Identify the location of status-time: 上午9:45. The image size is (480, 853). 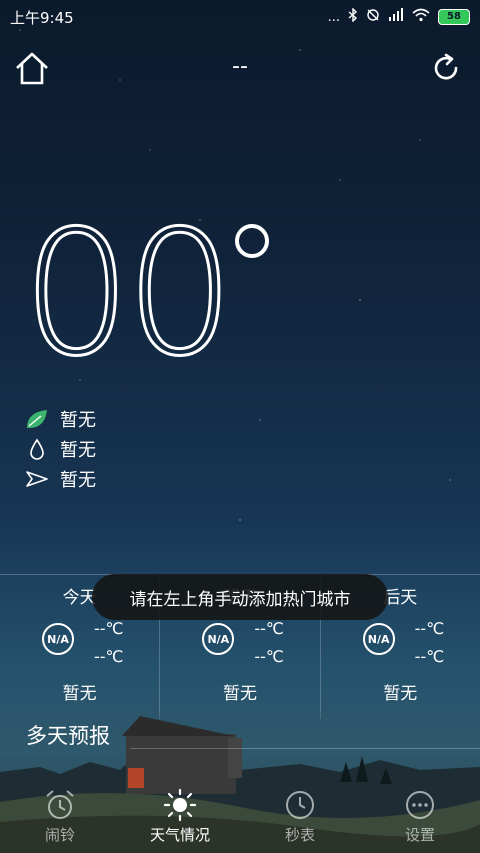
(42, 17).